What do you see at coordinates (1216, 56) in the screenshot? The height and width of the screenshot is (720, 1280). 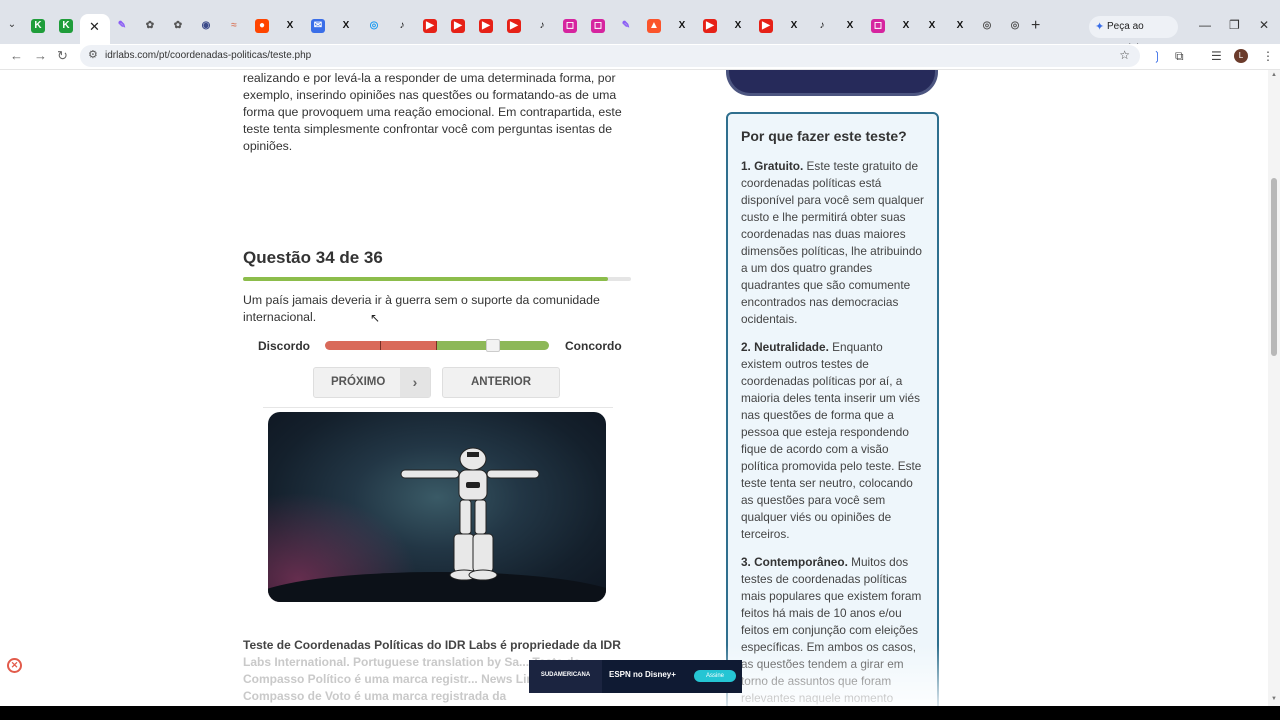 I see `reading-list-icon: ☰` at bounding box center [1216, 56].